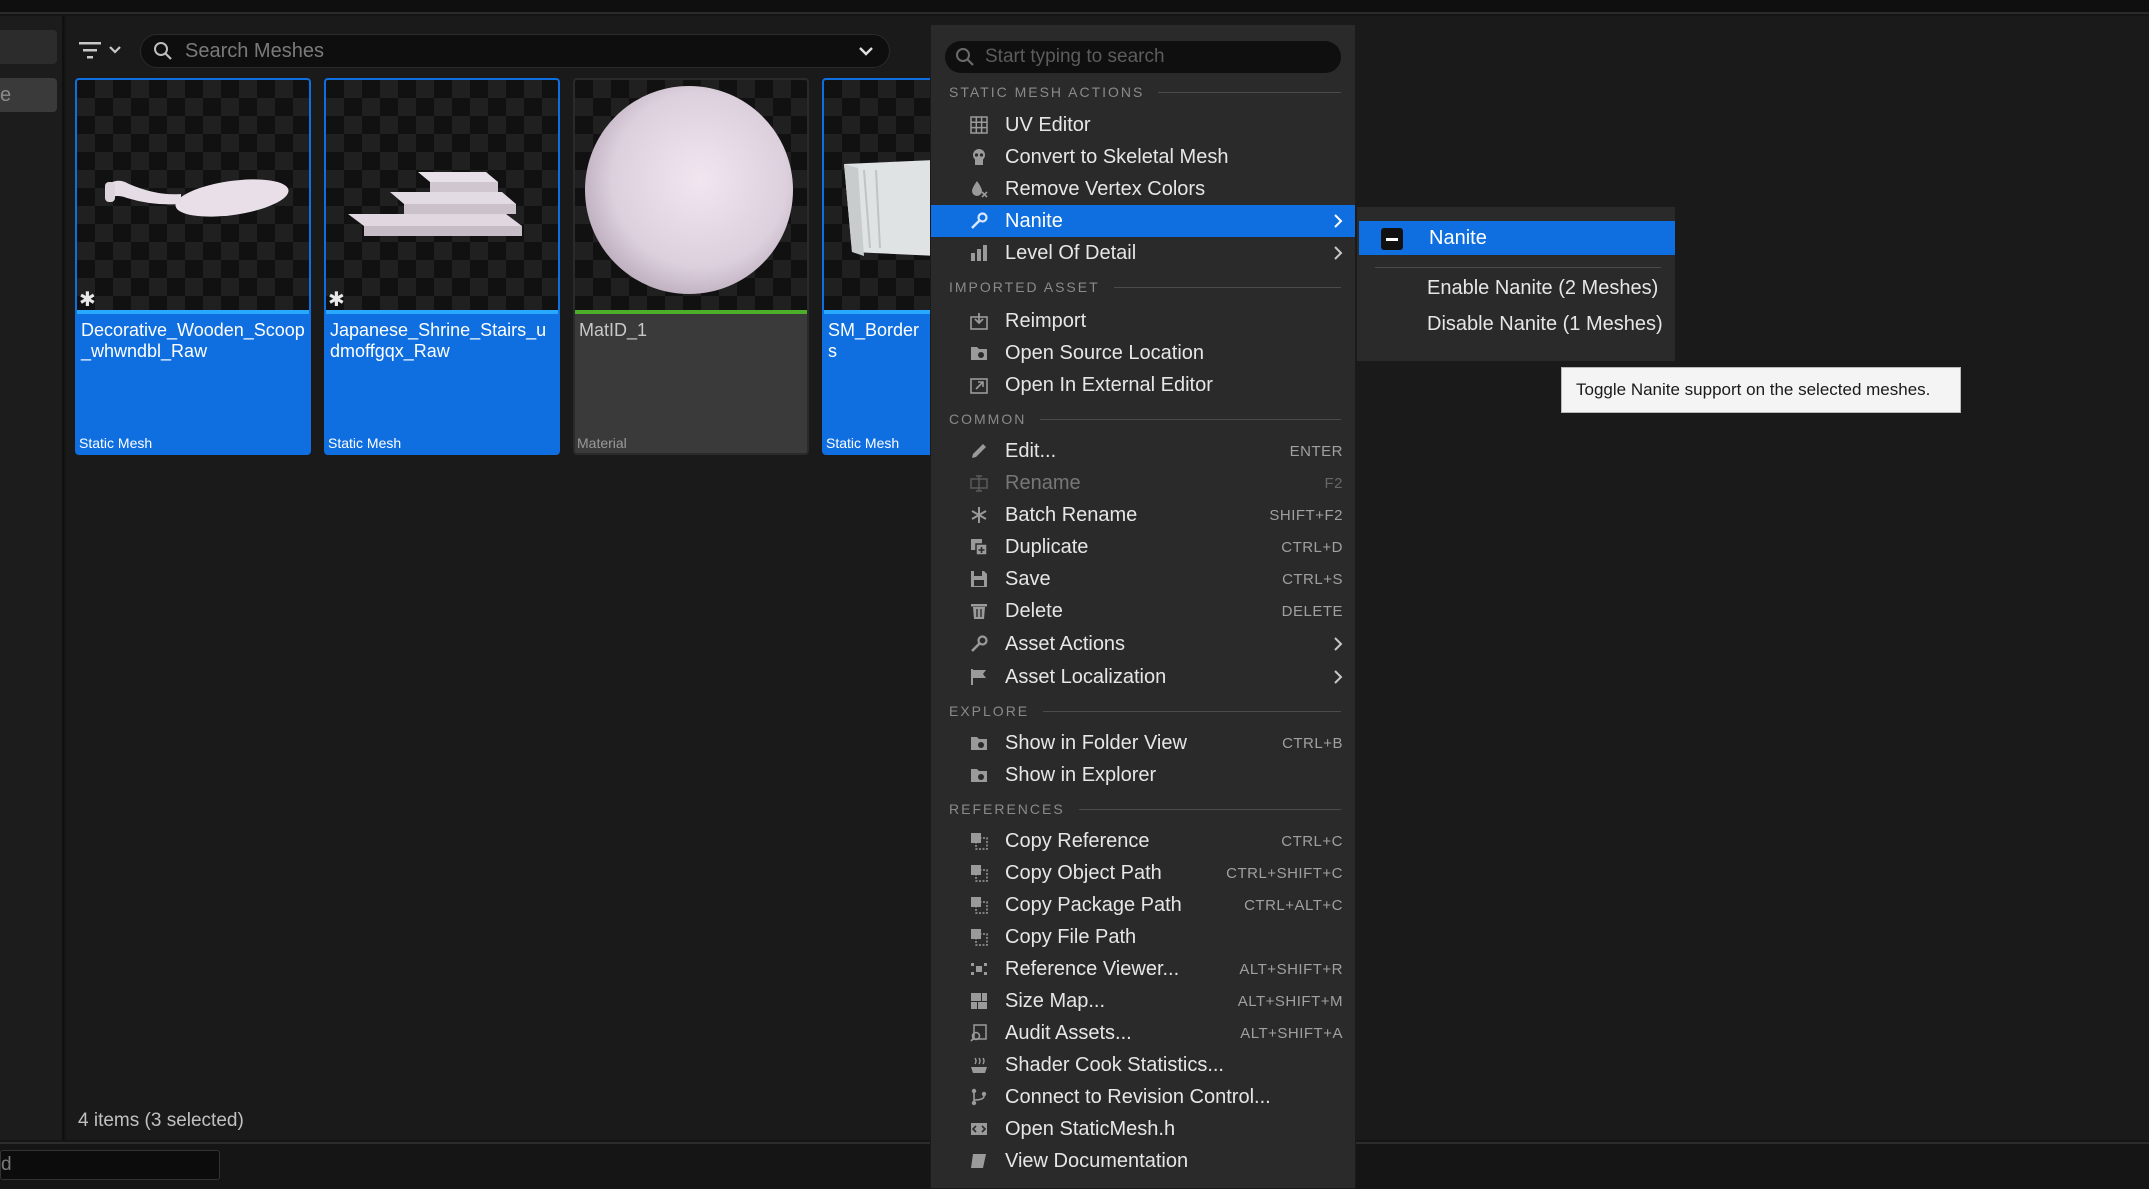  Describe the element at coordinates (1143, 1129) in the screenshot. I see `menu-item-open-header: Open StaticMesh.h` at that location.